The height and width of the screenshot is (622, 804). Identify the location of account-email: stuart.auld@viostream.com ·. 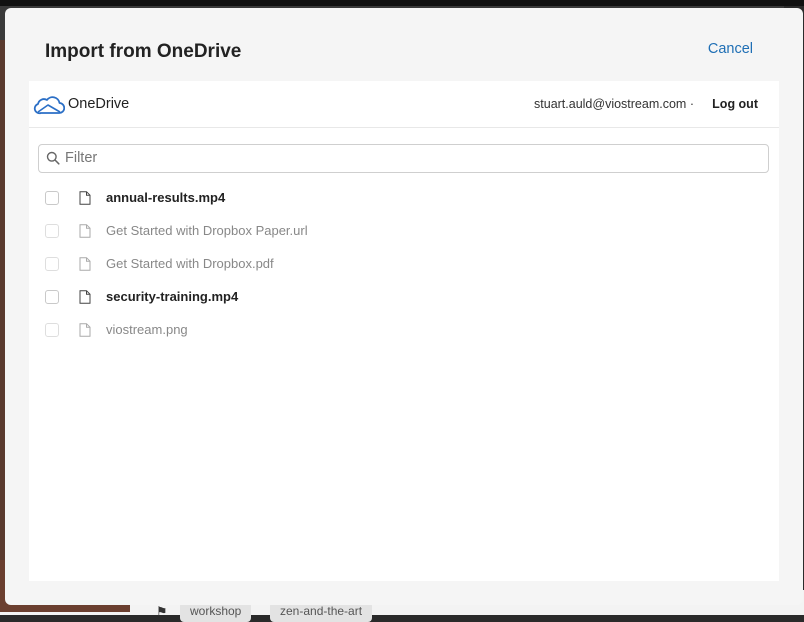
(614, 104).